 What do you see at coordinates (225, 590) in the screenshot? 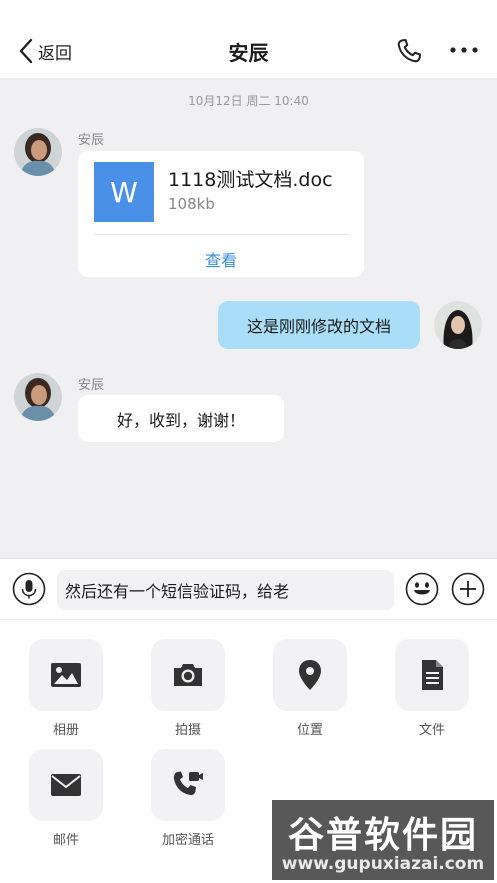
I see `message-input` at bounding box center [225, 590].